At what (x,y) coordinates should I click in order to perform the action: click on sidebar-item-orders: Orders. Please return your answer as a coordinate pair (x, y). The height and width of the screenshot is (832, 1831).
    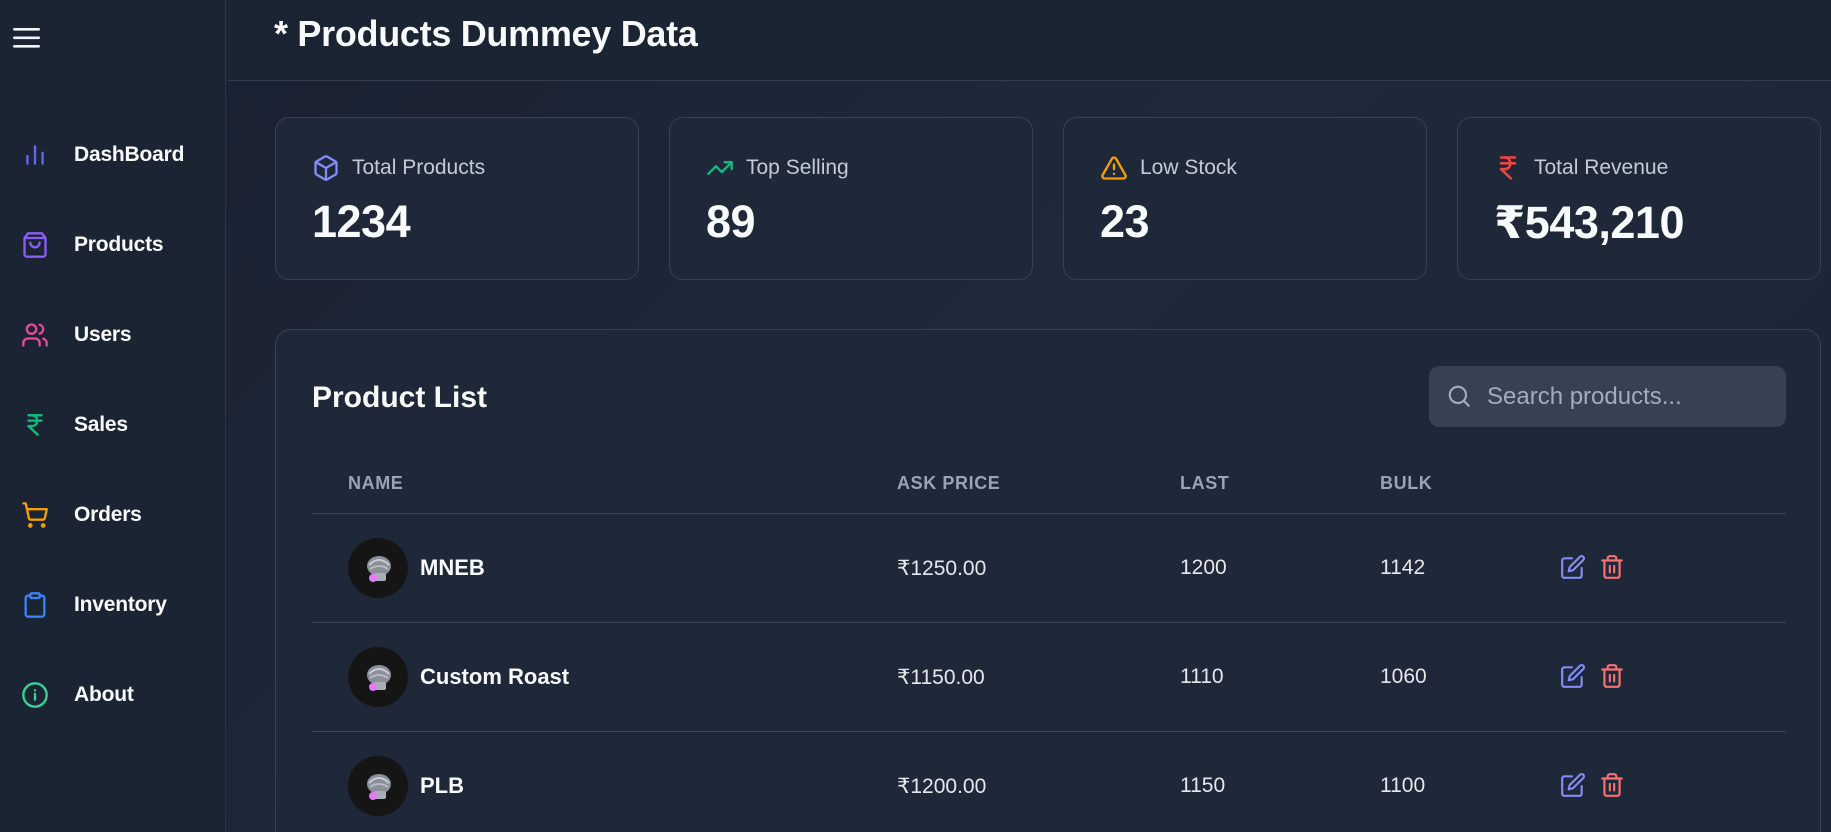
    Looking at the image, I should click on (113, 515).